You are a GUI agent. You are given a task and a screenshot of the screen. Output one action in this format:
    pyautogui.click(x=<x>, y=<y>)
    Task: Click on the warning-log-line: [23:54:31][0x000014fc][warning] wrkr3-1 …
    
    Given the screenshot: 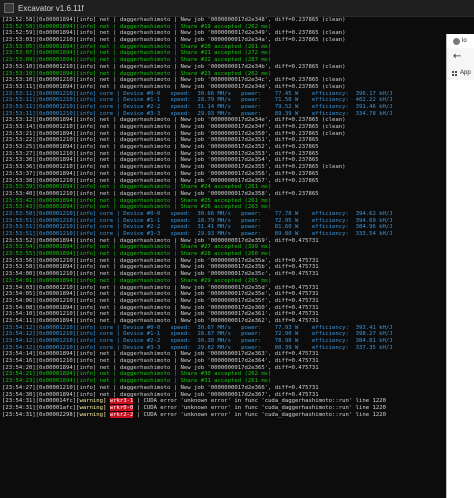 What is the action you would take?
    pyautogui.click(x=224, y=401)
    